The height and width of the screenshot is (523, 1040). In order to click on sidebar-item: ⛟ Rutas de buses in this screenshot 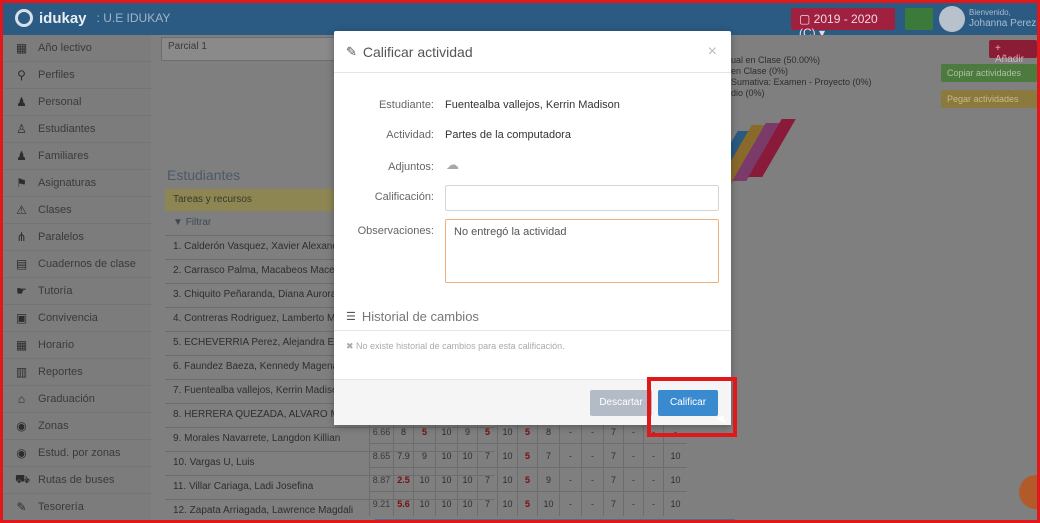, I will do `click(77, 480)`.